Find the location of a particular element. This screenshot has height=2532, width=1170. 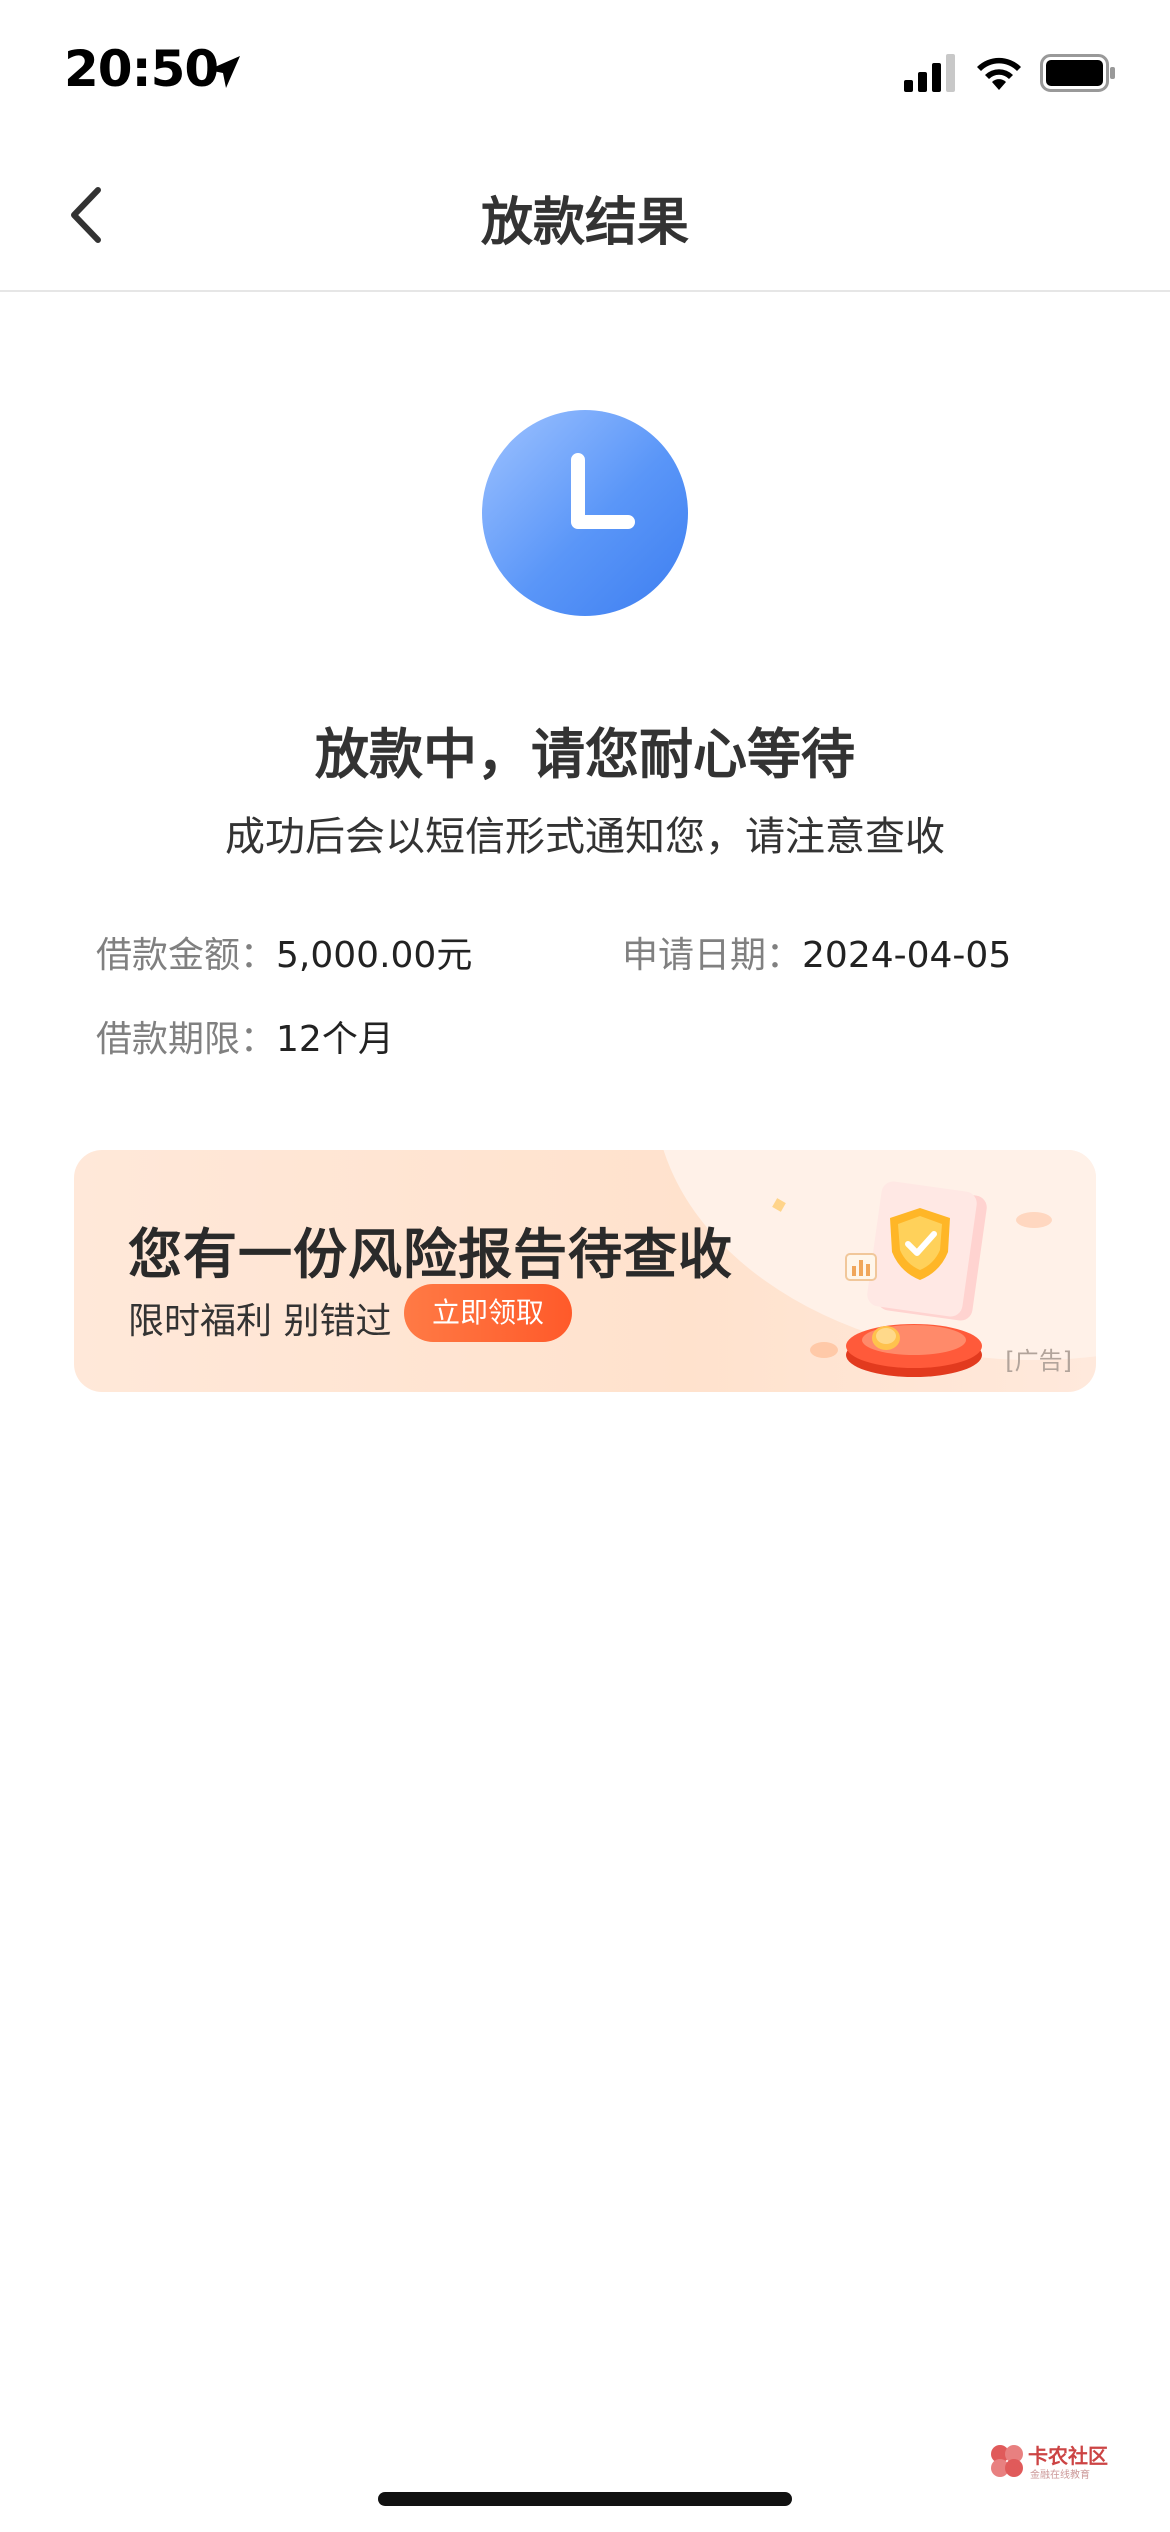

watermark: 卡农社区 金融在线教育 is located at coordinates (1048, 2463).